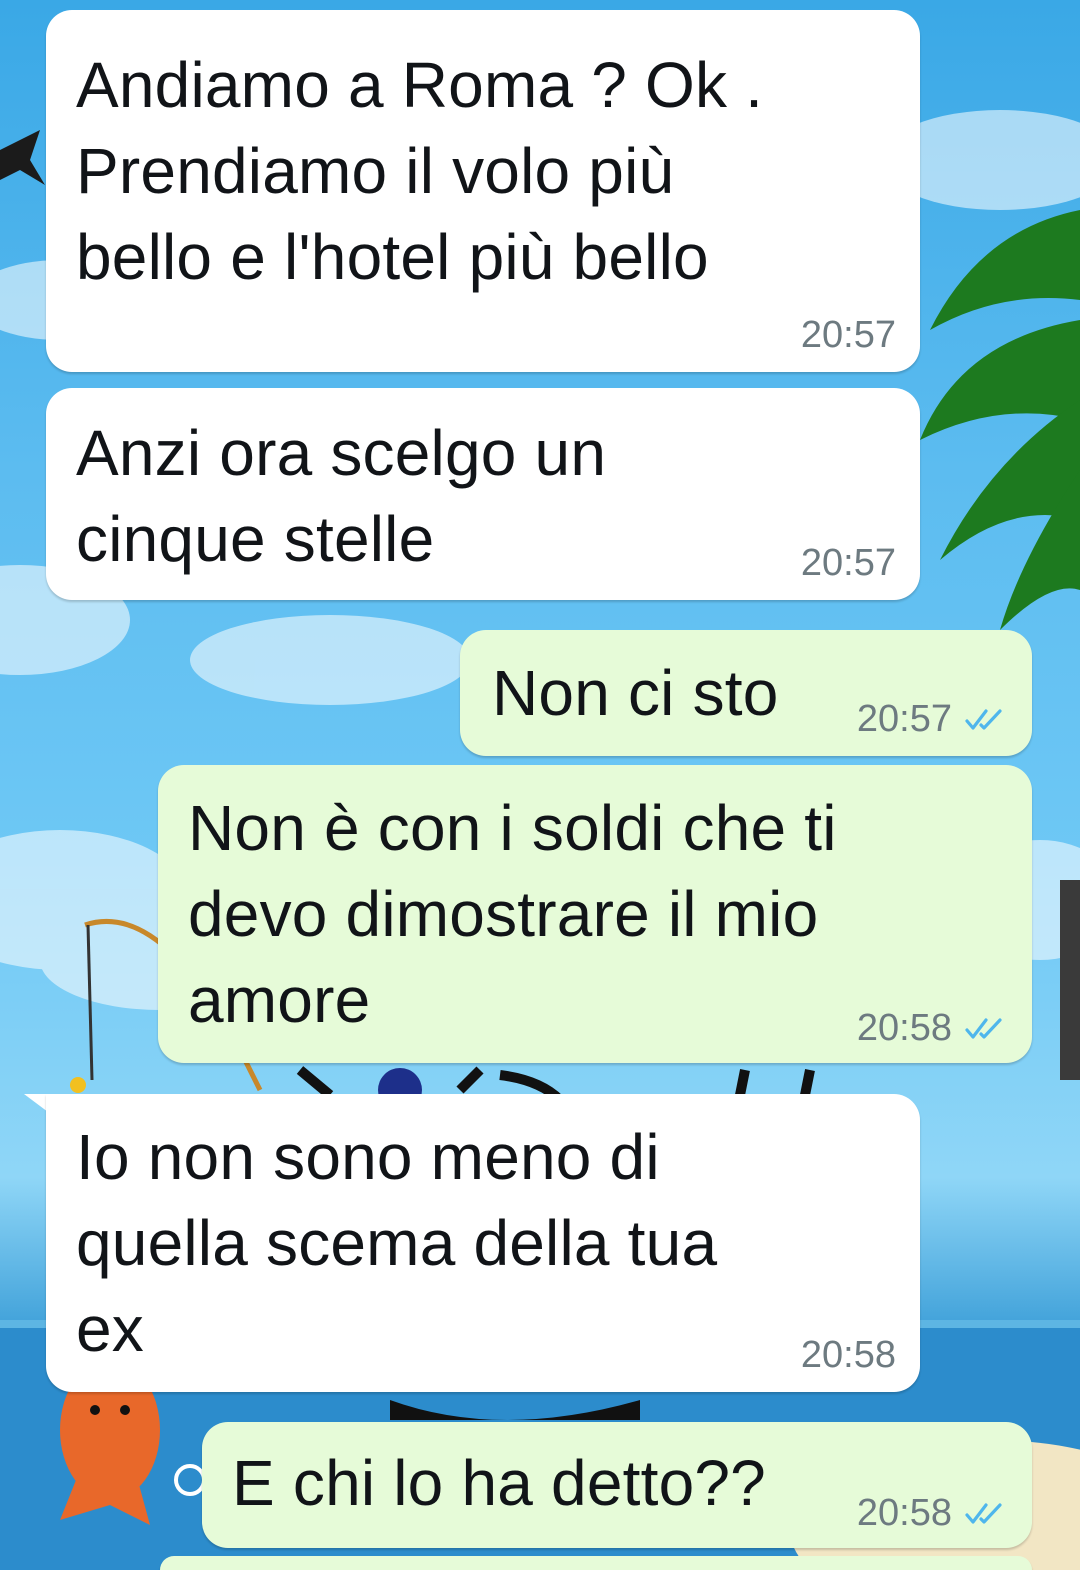 Image resolution: width=1080 pixels, height=1570 pixels. I want to click on message-bubble-outgoing-partial, so click(596, 1563).